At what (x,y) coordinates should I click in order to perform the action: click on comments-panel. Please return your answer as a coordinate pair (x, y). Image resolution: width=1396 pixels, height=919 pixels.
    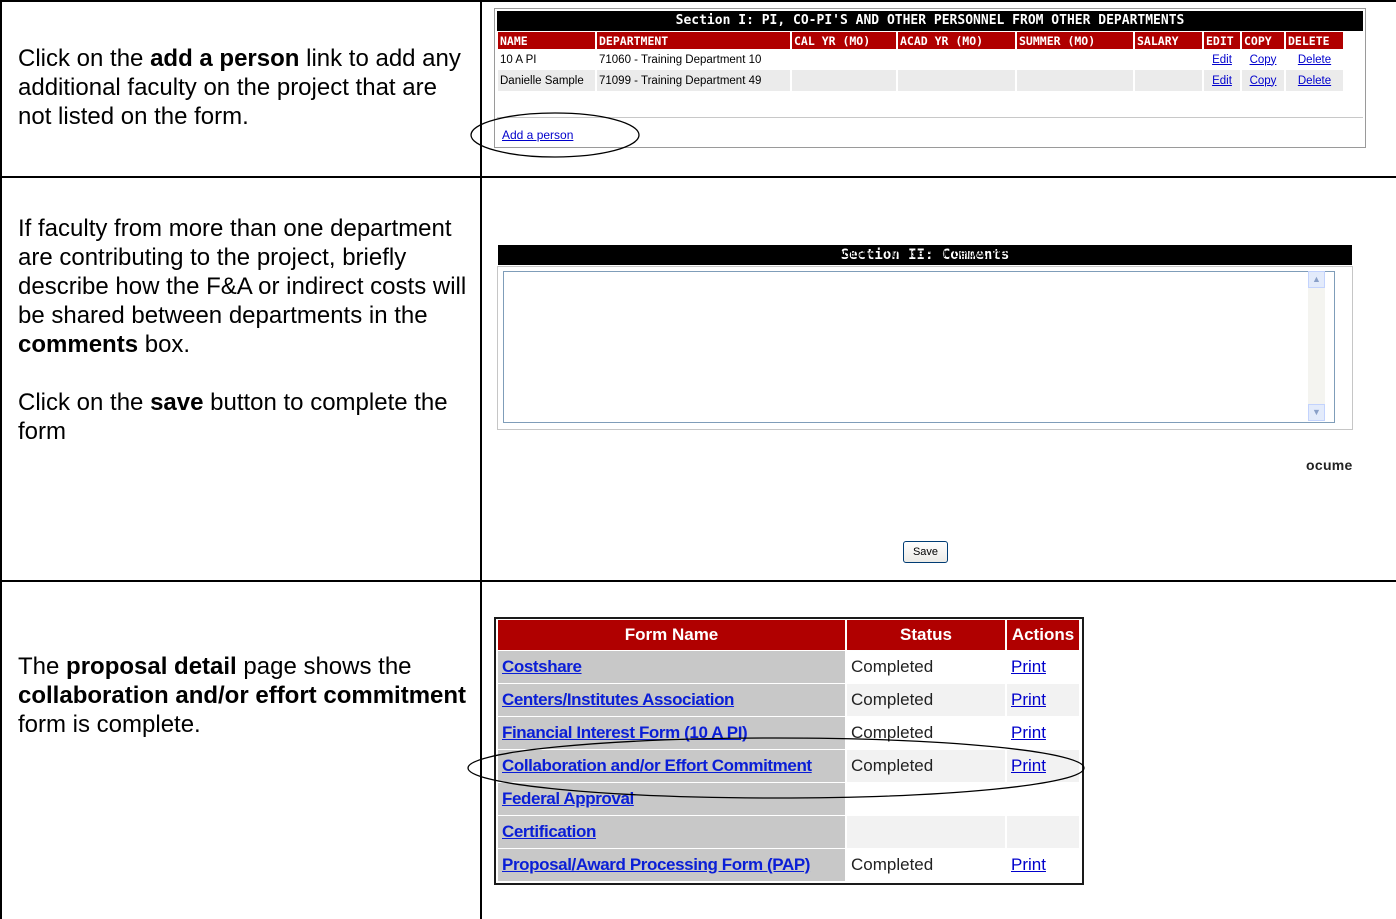
    Looking at the image, I should click on (925, 348).